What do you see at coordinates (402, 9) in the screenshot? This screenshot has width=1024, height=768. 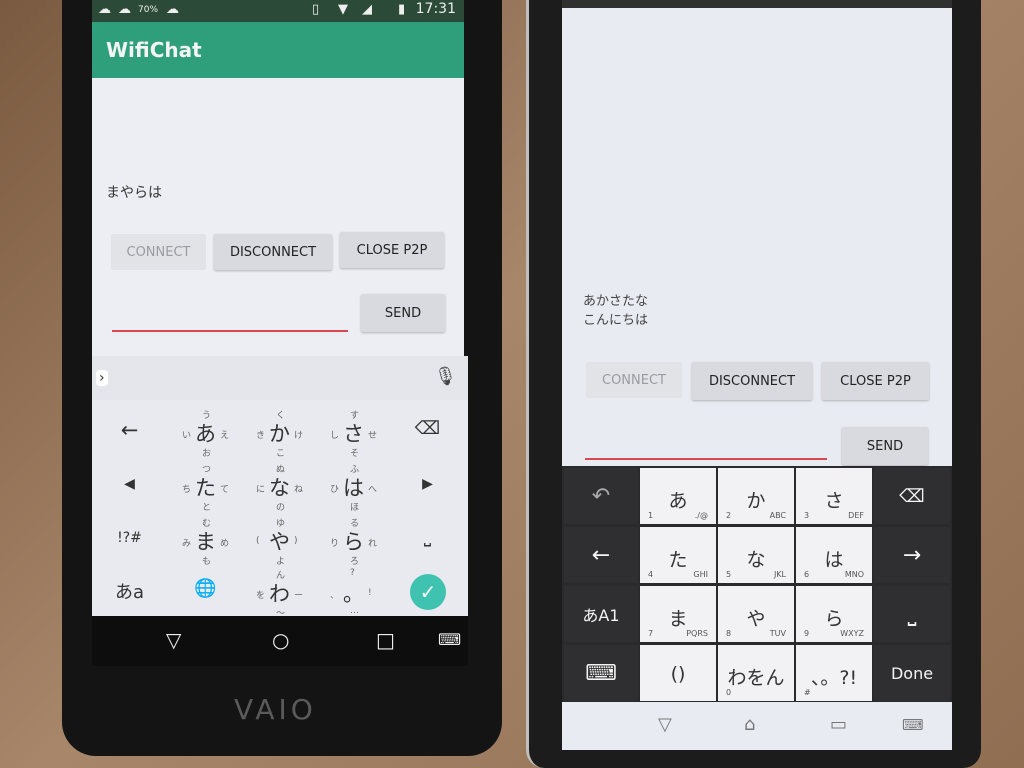 I see `battery-icon: ▮` at bounding box center [402, 9].